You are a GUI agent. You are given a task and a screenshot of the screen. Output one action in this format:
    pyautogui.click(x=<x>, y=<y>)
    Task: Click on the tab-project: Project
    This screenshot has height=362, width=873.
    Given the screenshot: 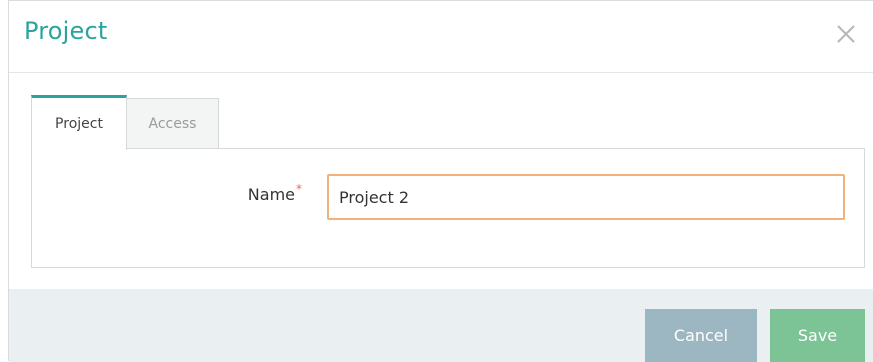 What is the action you would take?
    pyautogui.click(x=79, y=122)
    